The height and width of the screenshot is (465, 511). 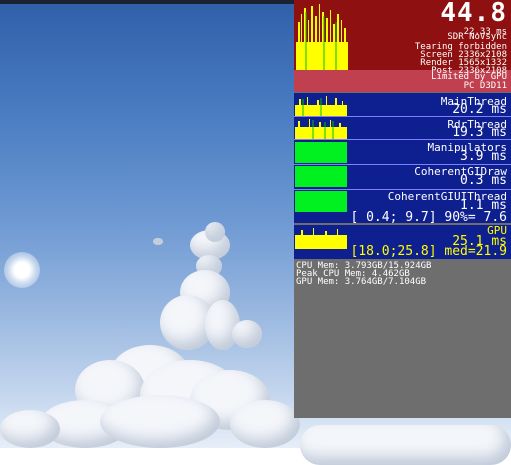 I want to click on range-percentile: [ 0.4; 9.7] 90%= 7.6, so click(x=428, y=217).